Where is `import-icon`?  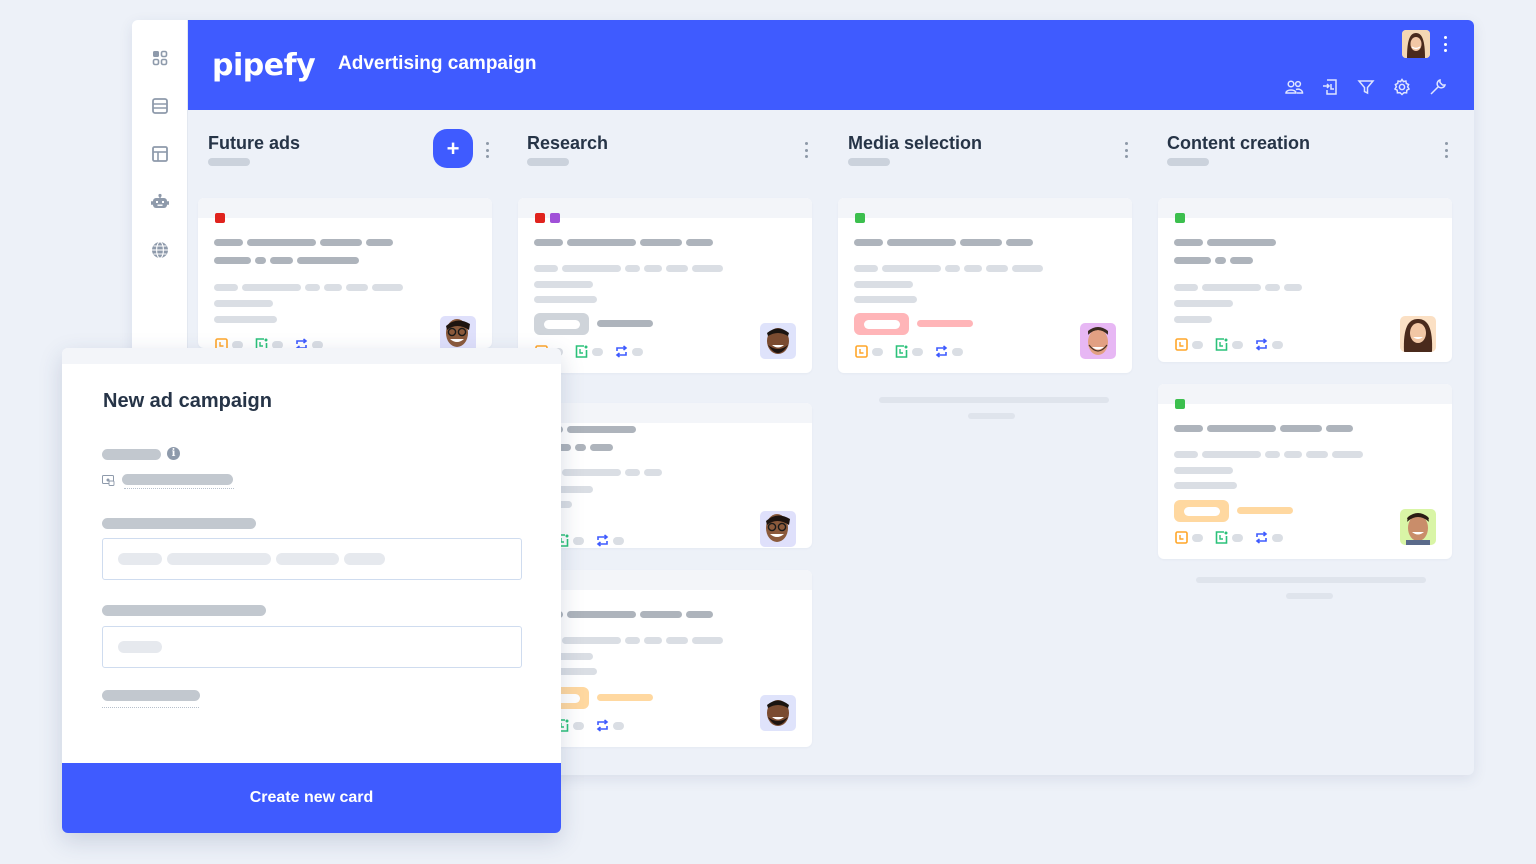 import-icon is located at coordinates (1330, 87).